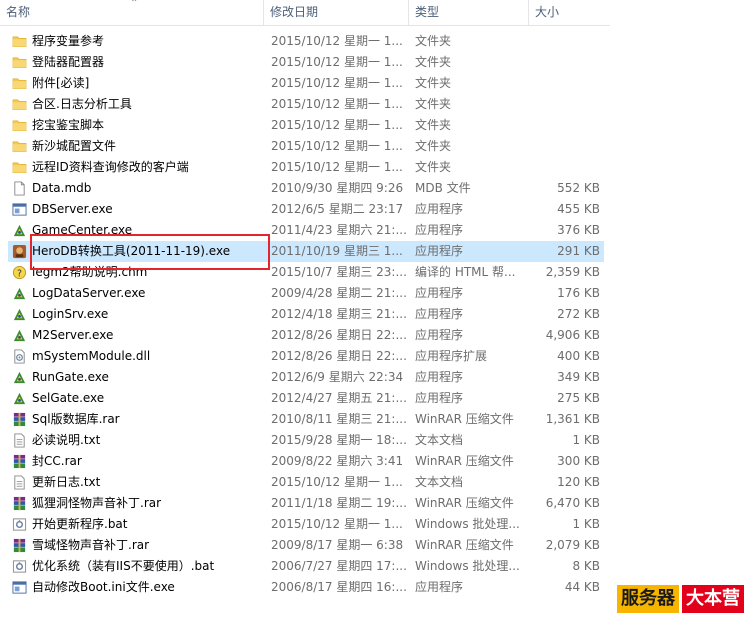 The image size is (750, 623). What do you see at coordinates (18, 12) in the screenshot?
I see `column-name-label: 名称` at bounding box center [18, 12].